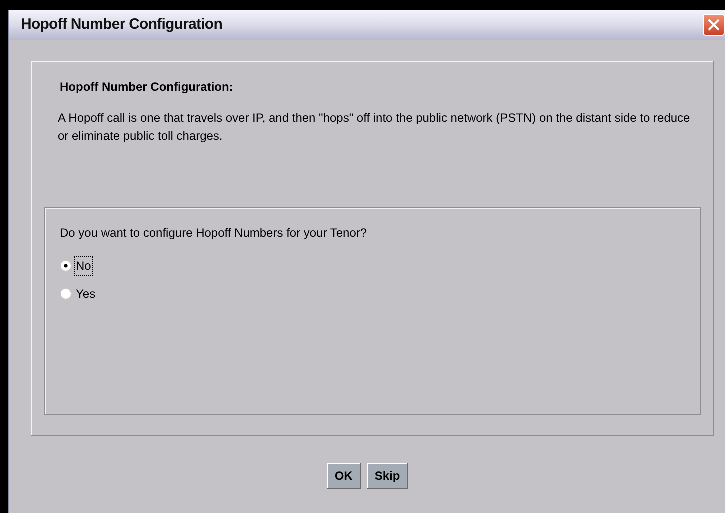 The image size is (725, 513). I want to click on close-button, so click(714, 25).